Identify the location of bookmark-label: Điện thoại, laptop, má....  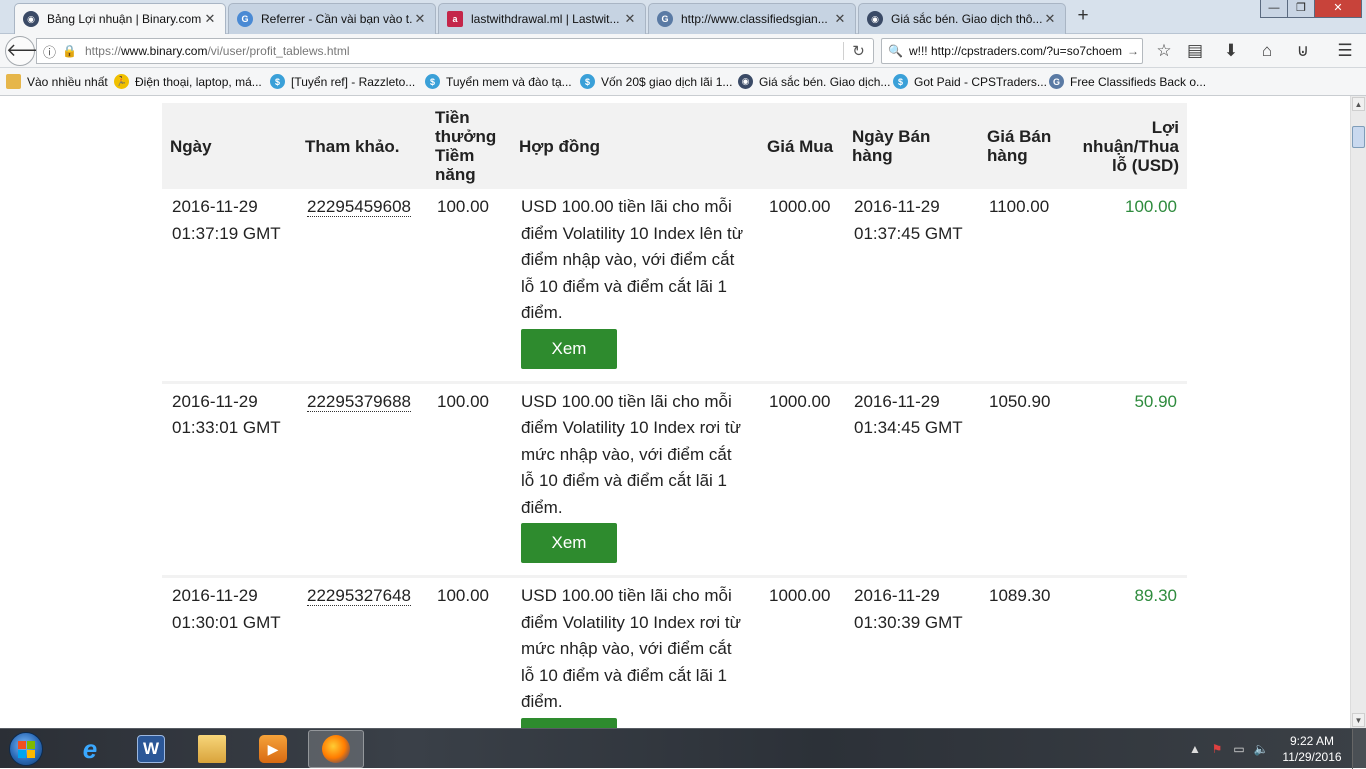
(198, 81).